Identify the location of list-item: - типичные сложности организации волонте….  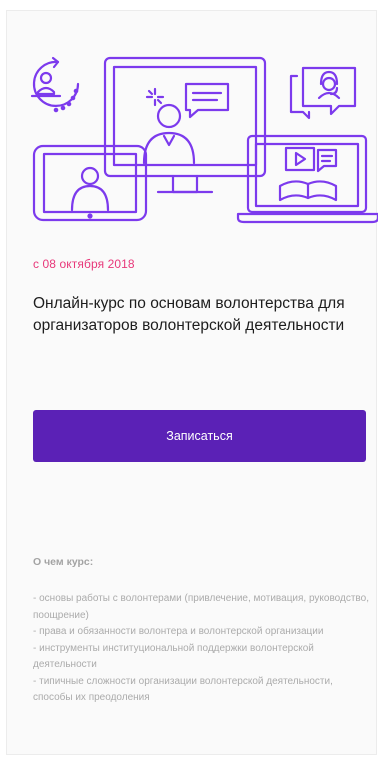
(183, 689).